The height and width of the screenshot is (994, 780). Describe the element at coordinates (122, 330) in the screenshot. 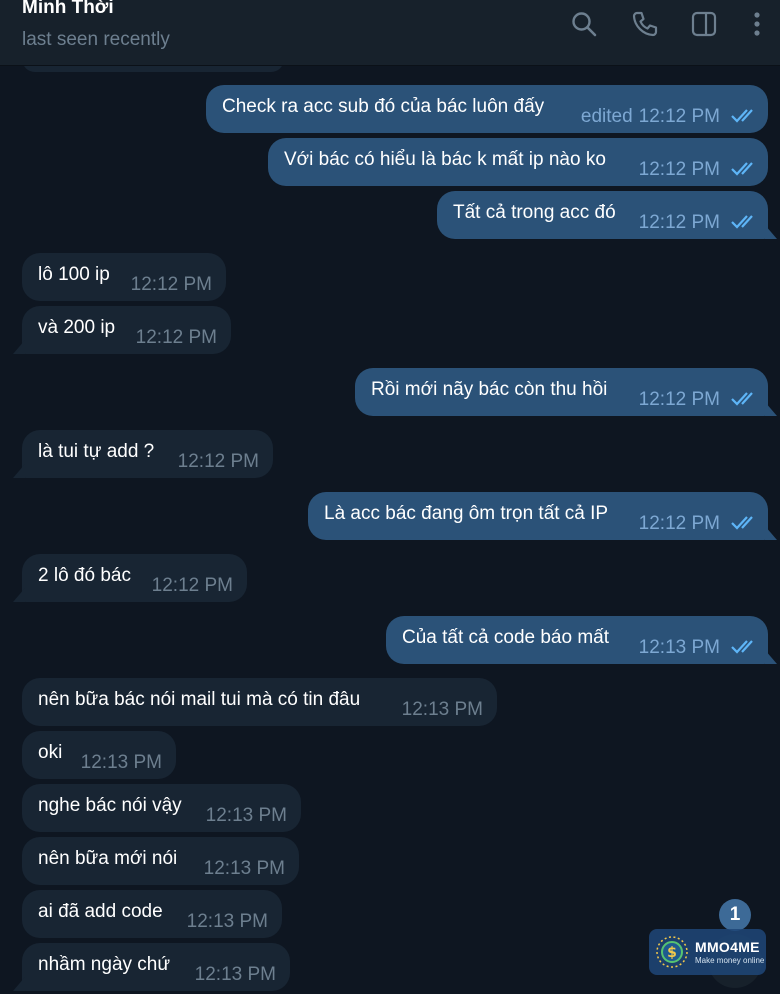

I see `message-bubble-incoming: và 200 ip 12:12 PM` at that location.